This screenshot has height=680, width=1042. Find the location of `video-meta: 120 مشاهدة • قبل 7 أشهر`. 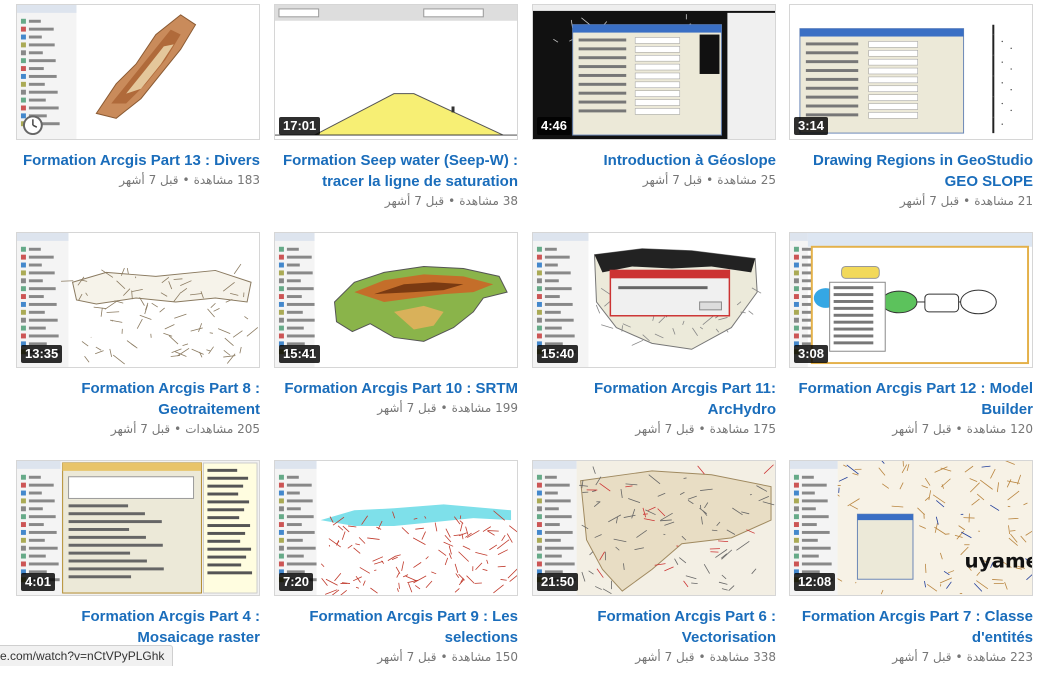

video-meta: 120 مشاهدة • قبل 7 أشهر is located at coordinates (911, 429).